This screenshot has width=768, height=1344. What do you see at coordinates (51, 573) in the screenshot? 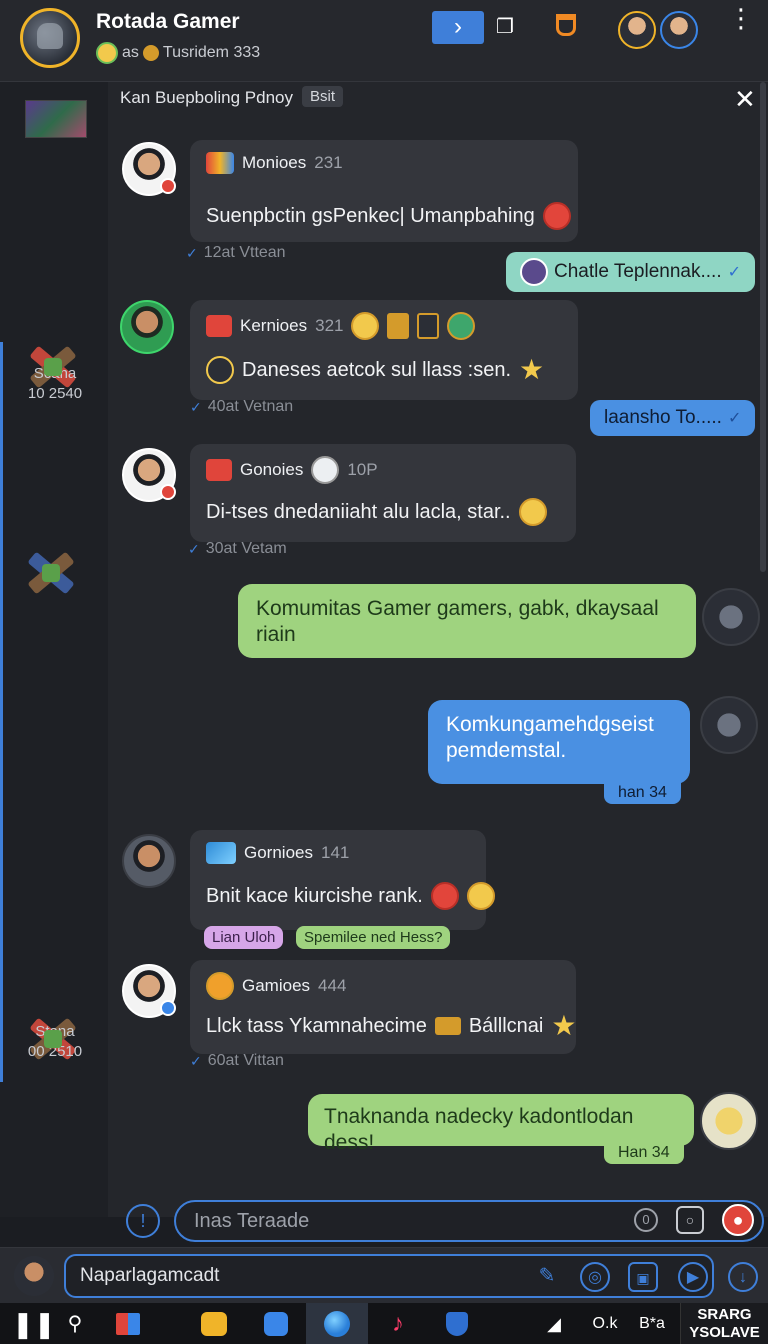
I see `robot-icon` at bounding box center [51, 573].